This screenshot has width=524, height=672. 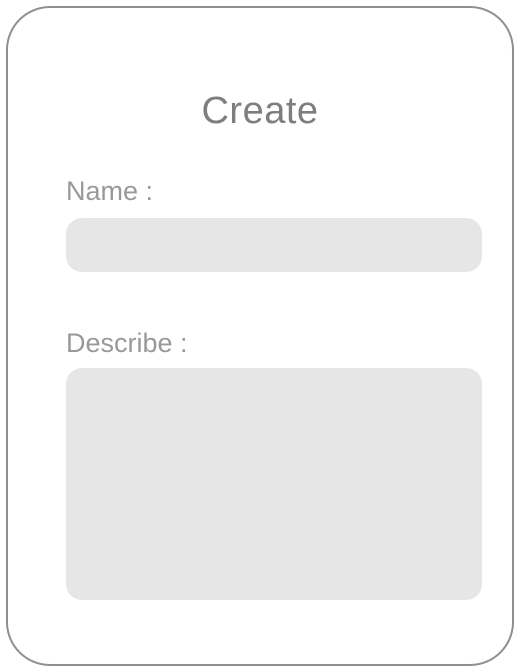 What do you see at coordinates (110, 191) in the screenshot?
I see `name-label: Name :` at bounding box center [110, 191].